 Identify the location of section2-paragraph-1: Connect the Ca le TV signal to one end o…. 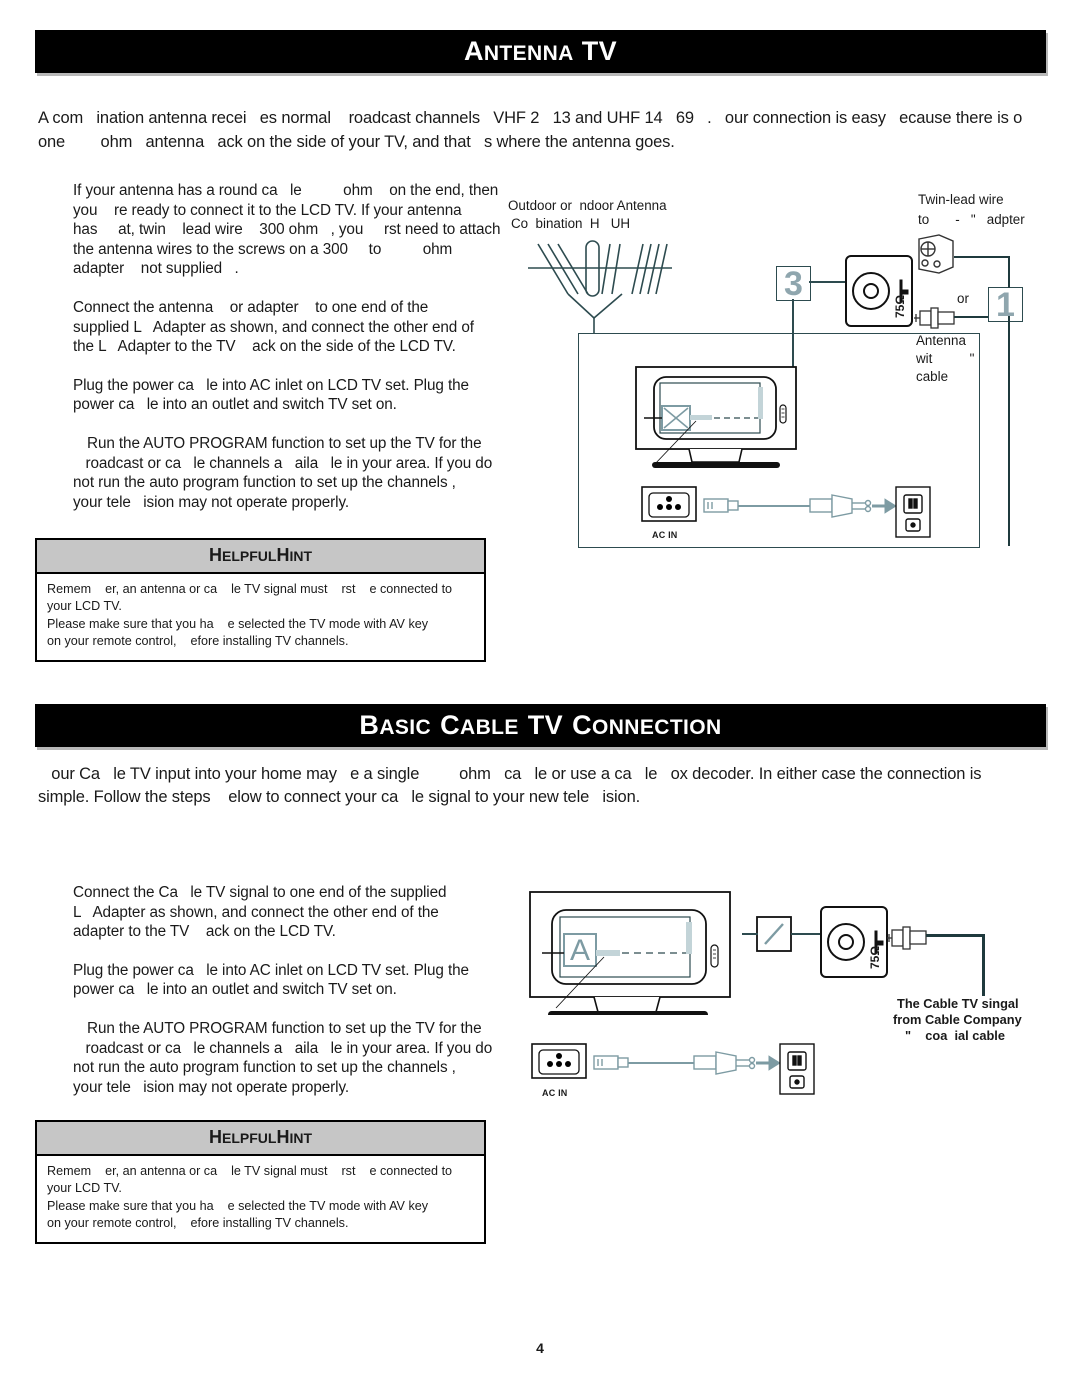
(260, 912).